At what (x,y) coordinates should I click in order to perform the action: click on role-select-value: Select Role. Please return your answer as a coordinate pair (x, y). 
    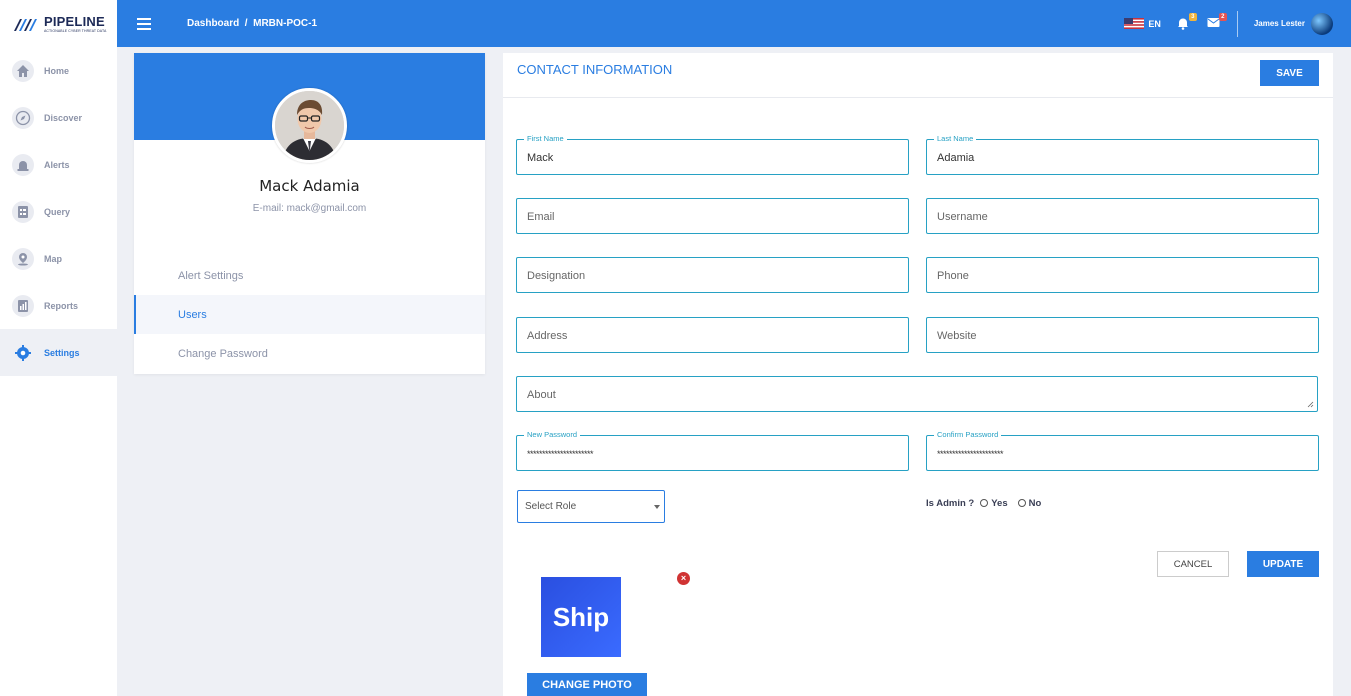
    Looking at the image, I should click on (551, 506).